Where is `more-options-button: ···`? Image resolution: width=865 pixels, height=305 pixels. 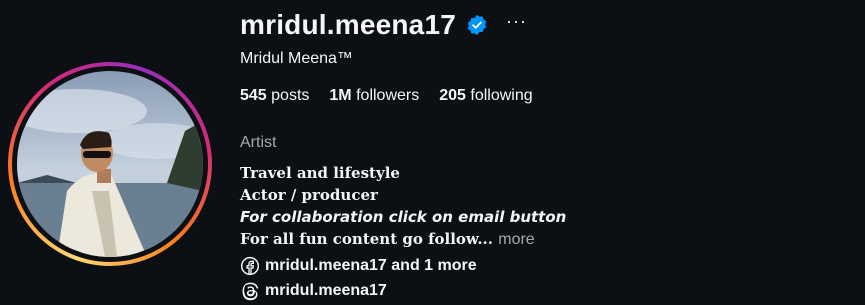
more-options-button: ··· is located at coordinates (516, 21).